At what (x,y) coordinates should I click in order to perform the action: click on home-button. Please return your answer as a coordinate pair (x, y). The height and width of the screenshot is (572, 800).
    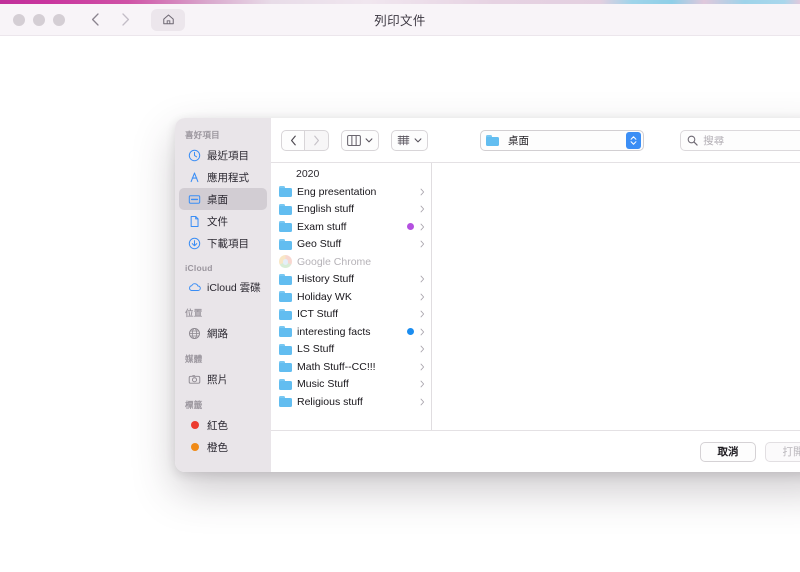
    Looking at the image, I should click on (168, 19).